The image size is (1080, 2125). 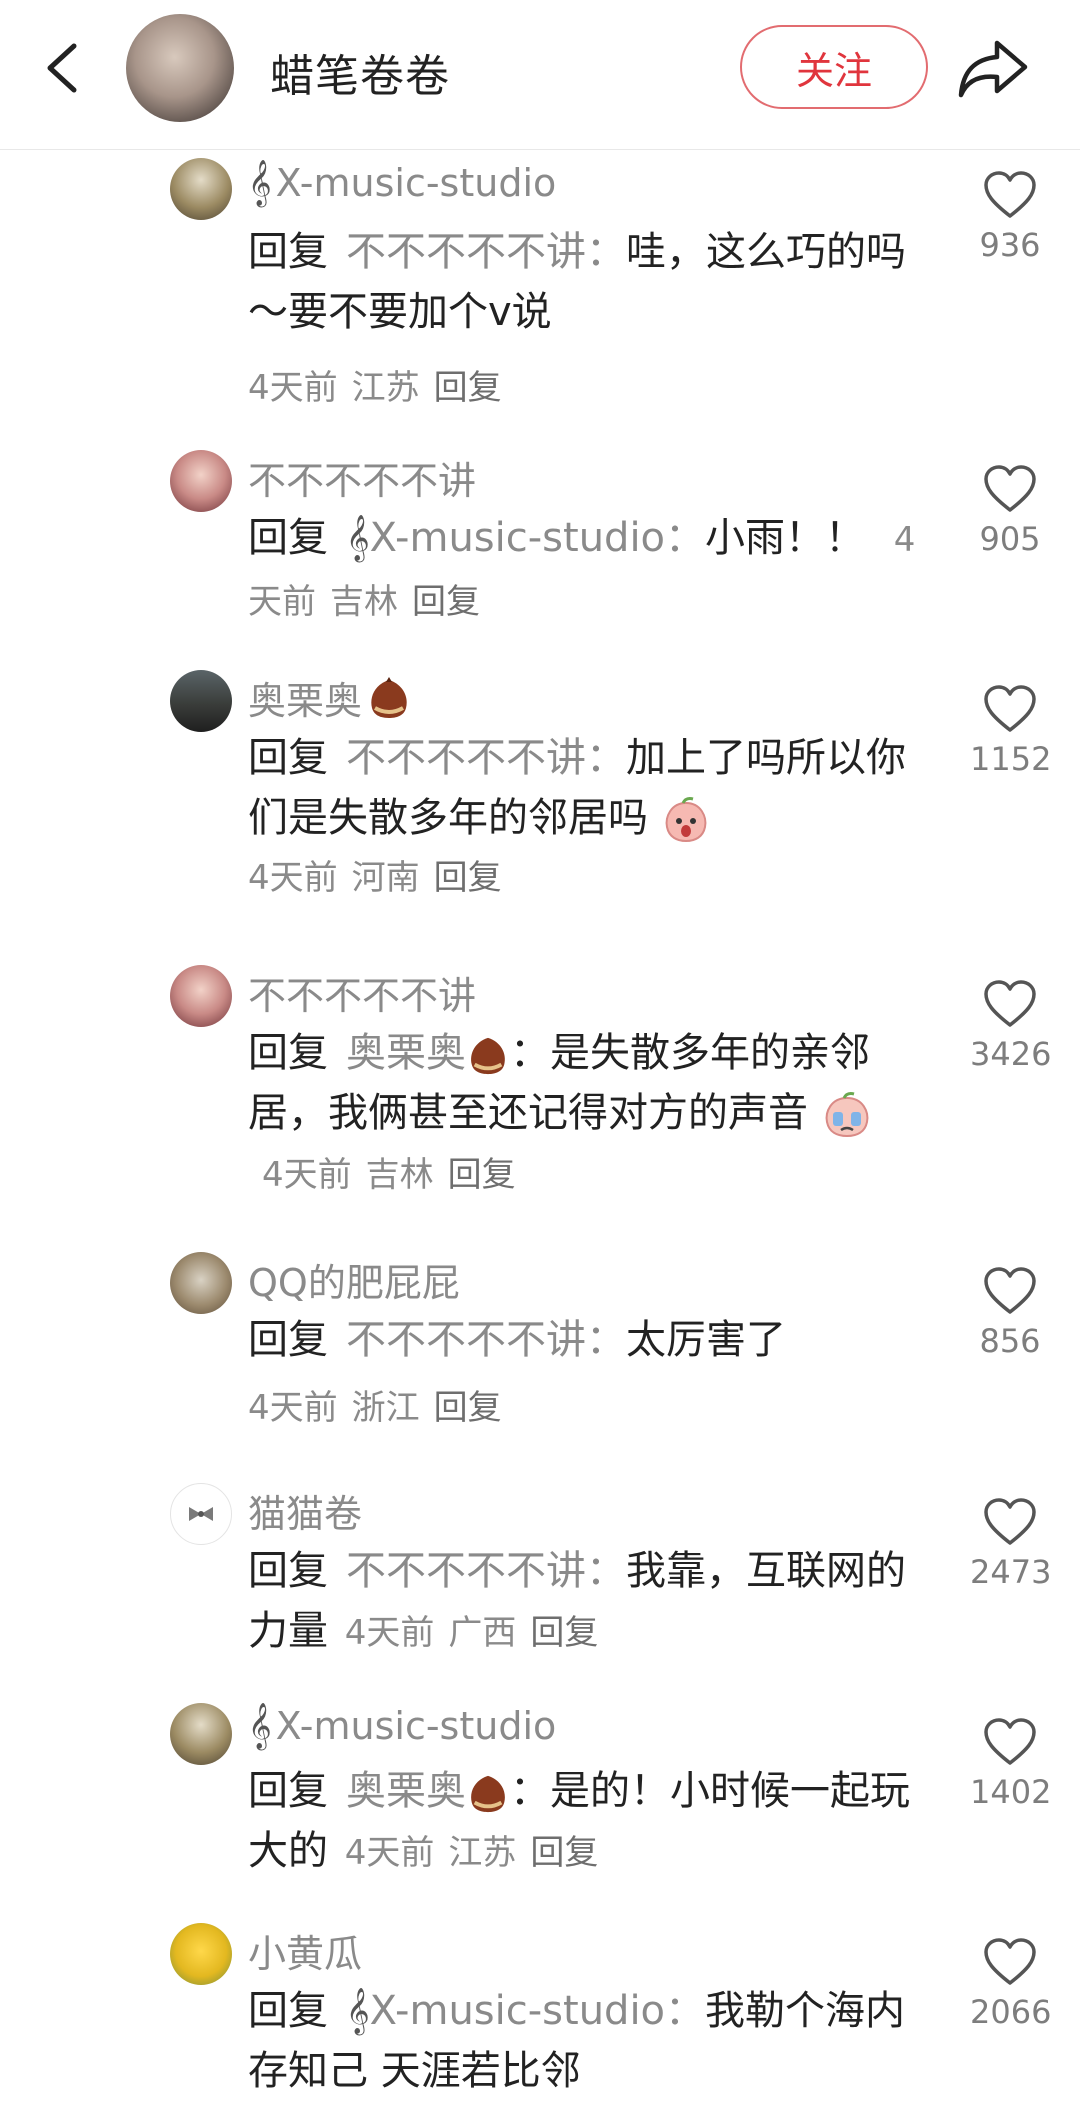 What do you see at coordinates (1011, 759) in the screenshot?
I see `like-count: 1152` at bounding box center [1011, 759].